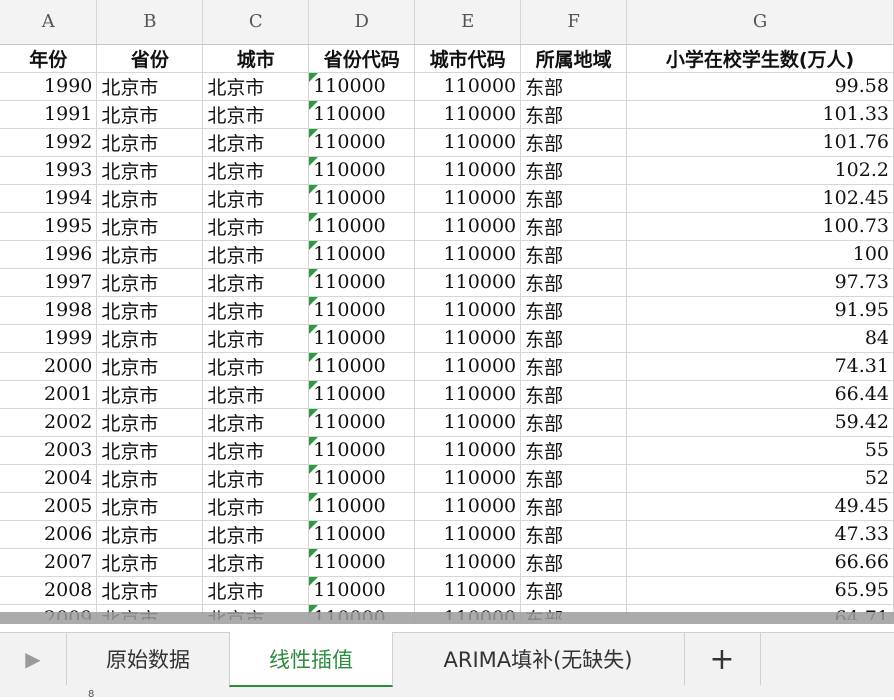 This screenshot has width=894, height=700. I want to click on cell-year: 1998, so click(49, 310).